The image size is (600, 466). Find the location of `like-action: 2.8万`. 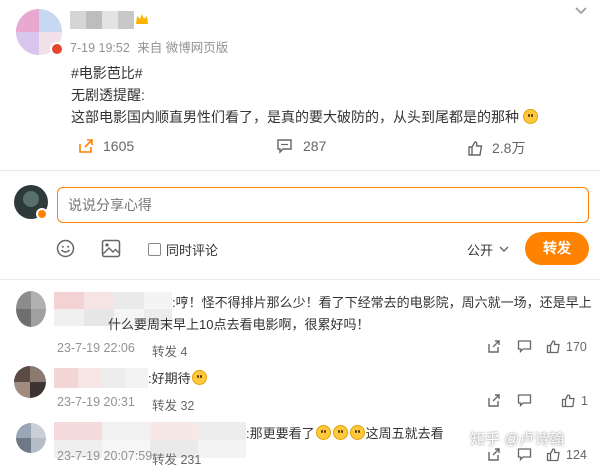

like-action: 2.8万 is located at coordinates (496, 148).